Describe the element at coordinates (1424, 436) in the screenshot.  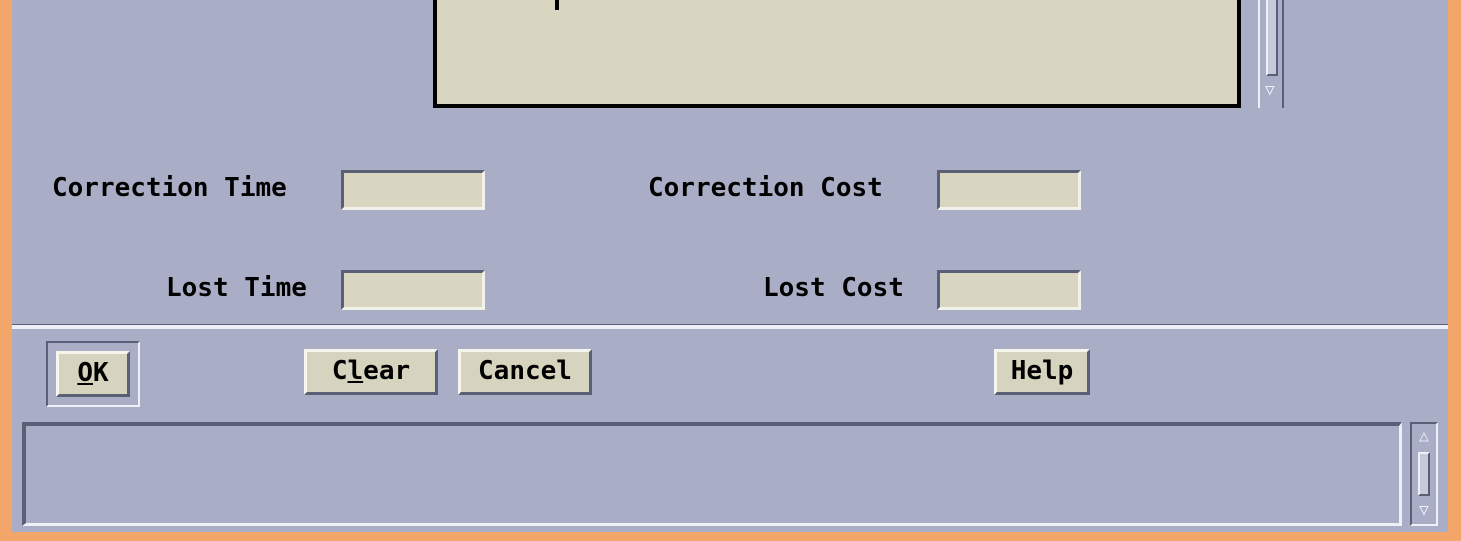
I see `scroll-up-arrow-icon: △` at that location.